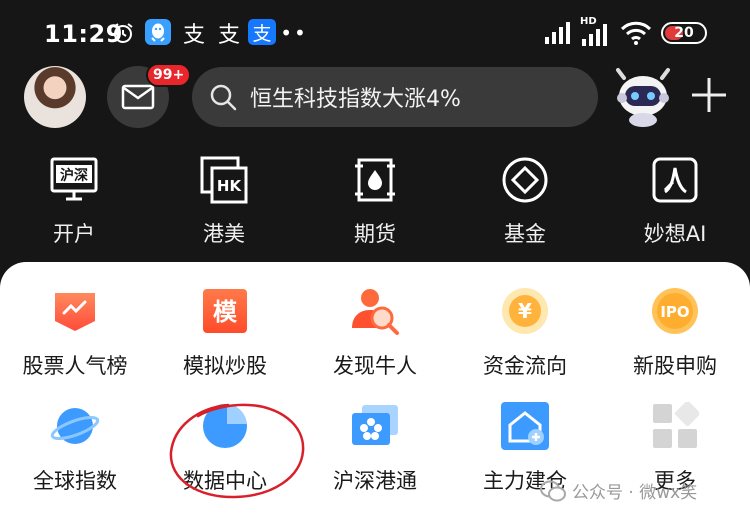  I want to click on connect-hk-flower-icon, so click(375, 426).